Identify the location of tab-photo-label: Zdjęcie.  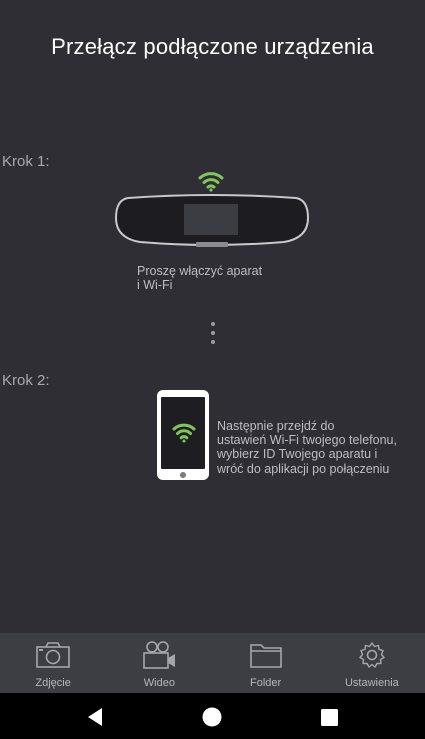
(53, 683).